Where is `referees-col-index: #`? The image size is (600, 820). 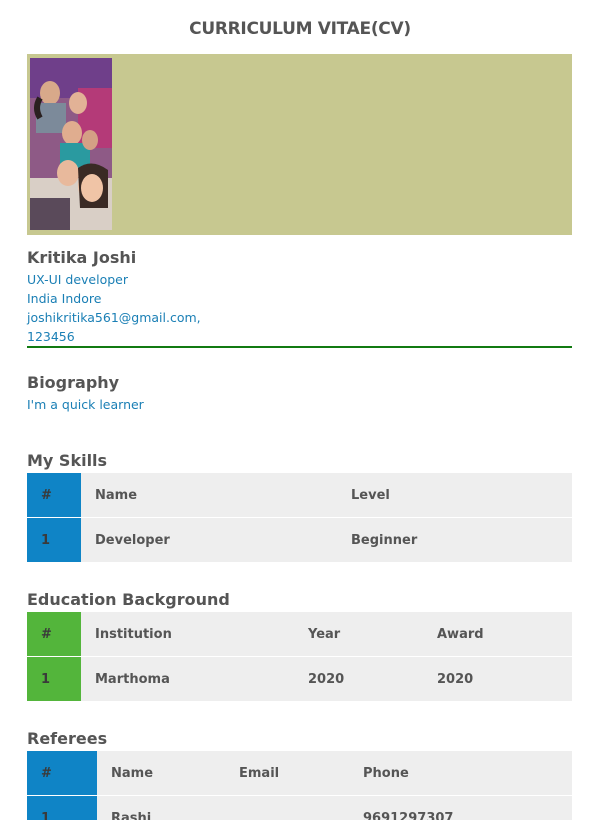 referees-col-index: # is located at coordinates (62, 773).